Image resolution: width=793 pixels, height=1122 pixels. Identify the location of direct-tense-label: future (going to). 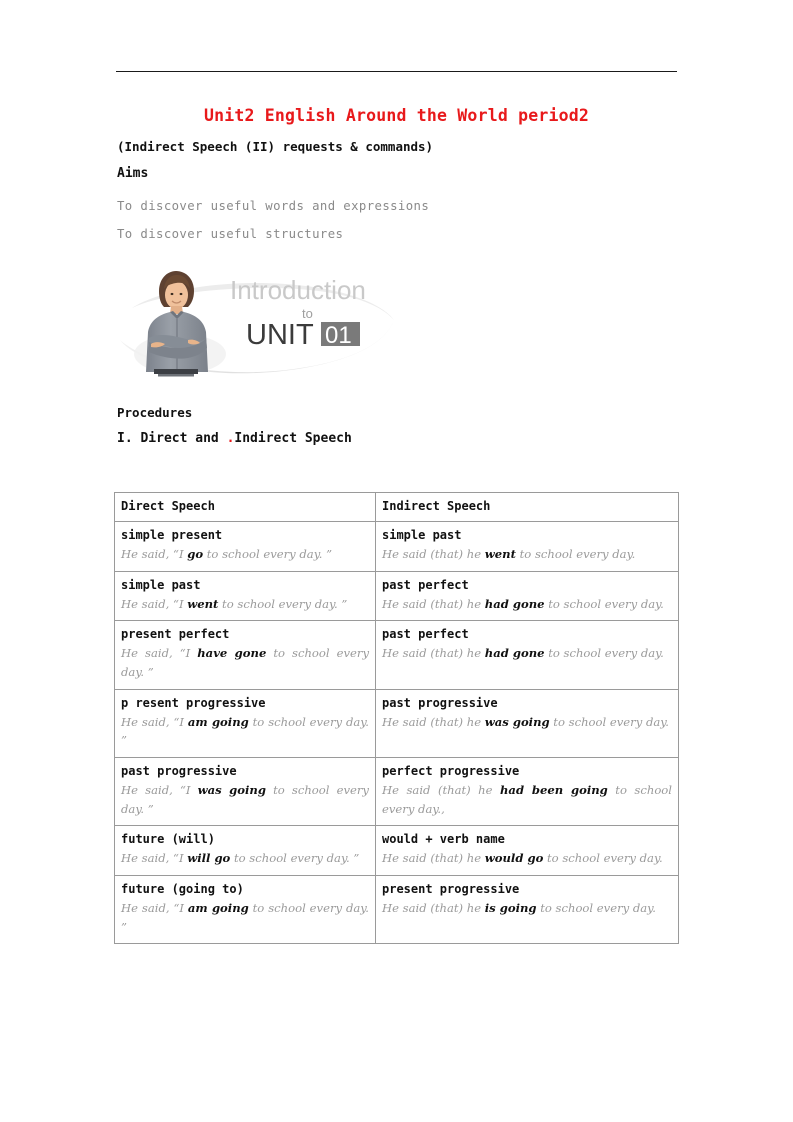
(182, 889).